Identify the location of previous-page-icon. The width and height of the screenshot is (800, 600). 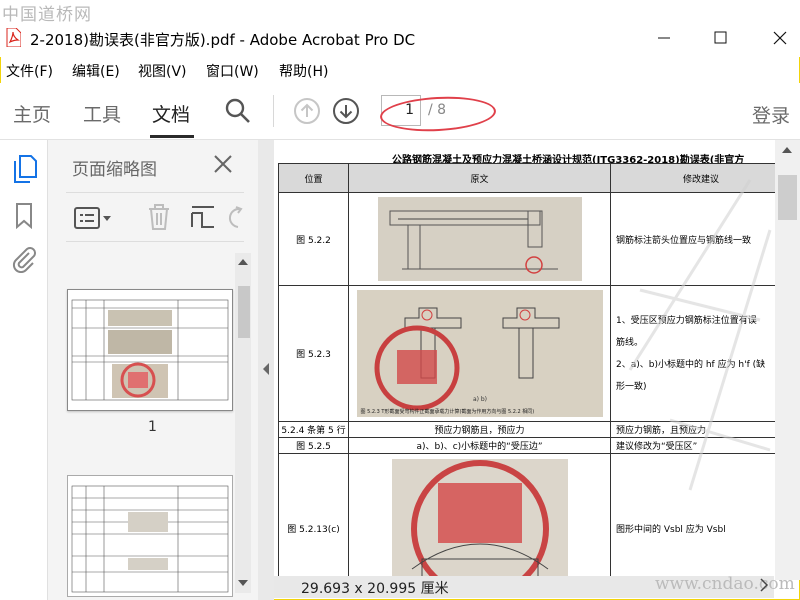
(307, 111).